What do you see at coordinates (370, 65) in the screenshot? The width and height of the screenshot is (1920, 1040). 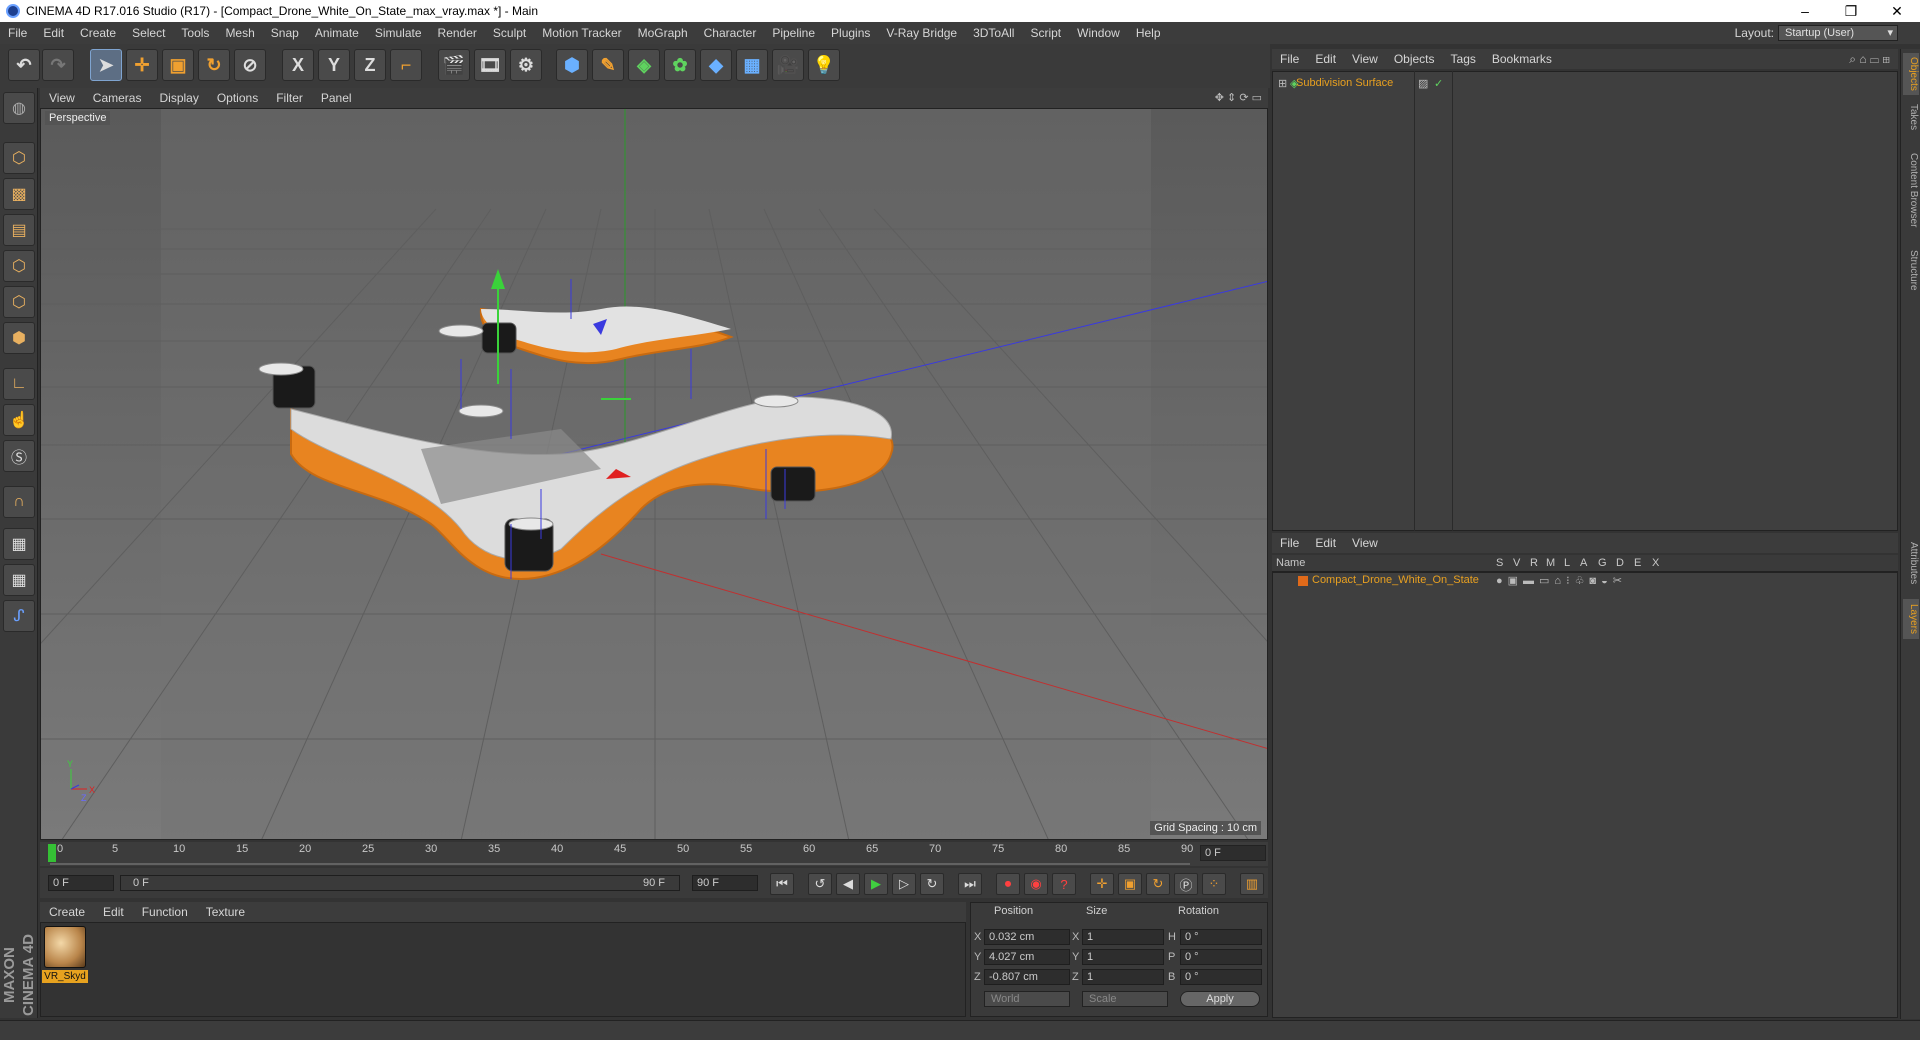 I see `z-axis-icon: Z` at bounding box center [370, 65].